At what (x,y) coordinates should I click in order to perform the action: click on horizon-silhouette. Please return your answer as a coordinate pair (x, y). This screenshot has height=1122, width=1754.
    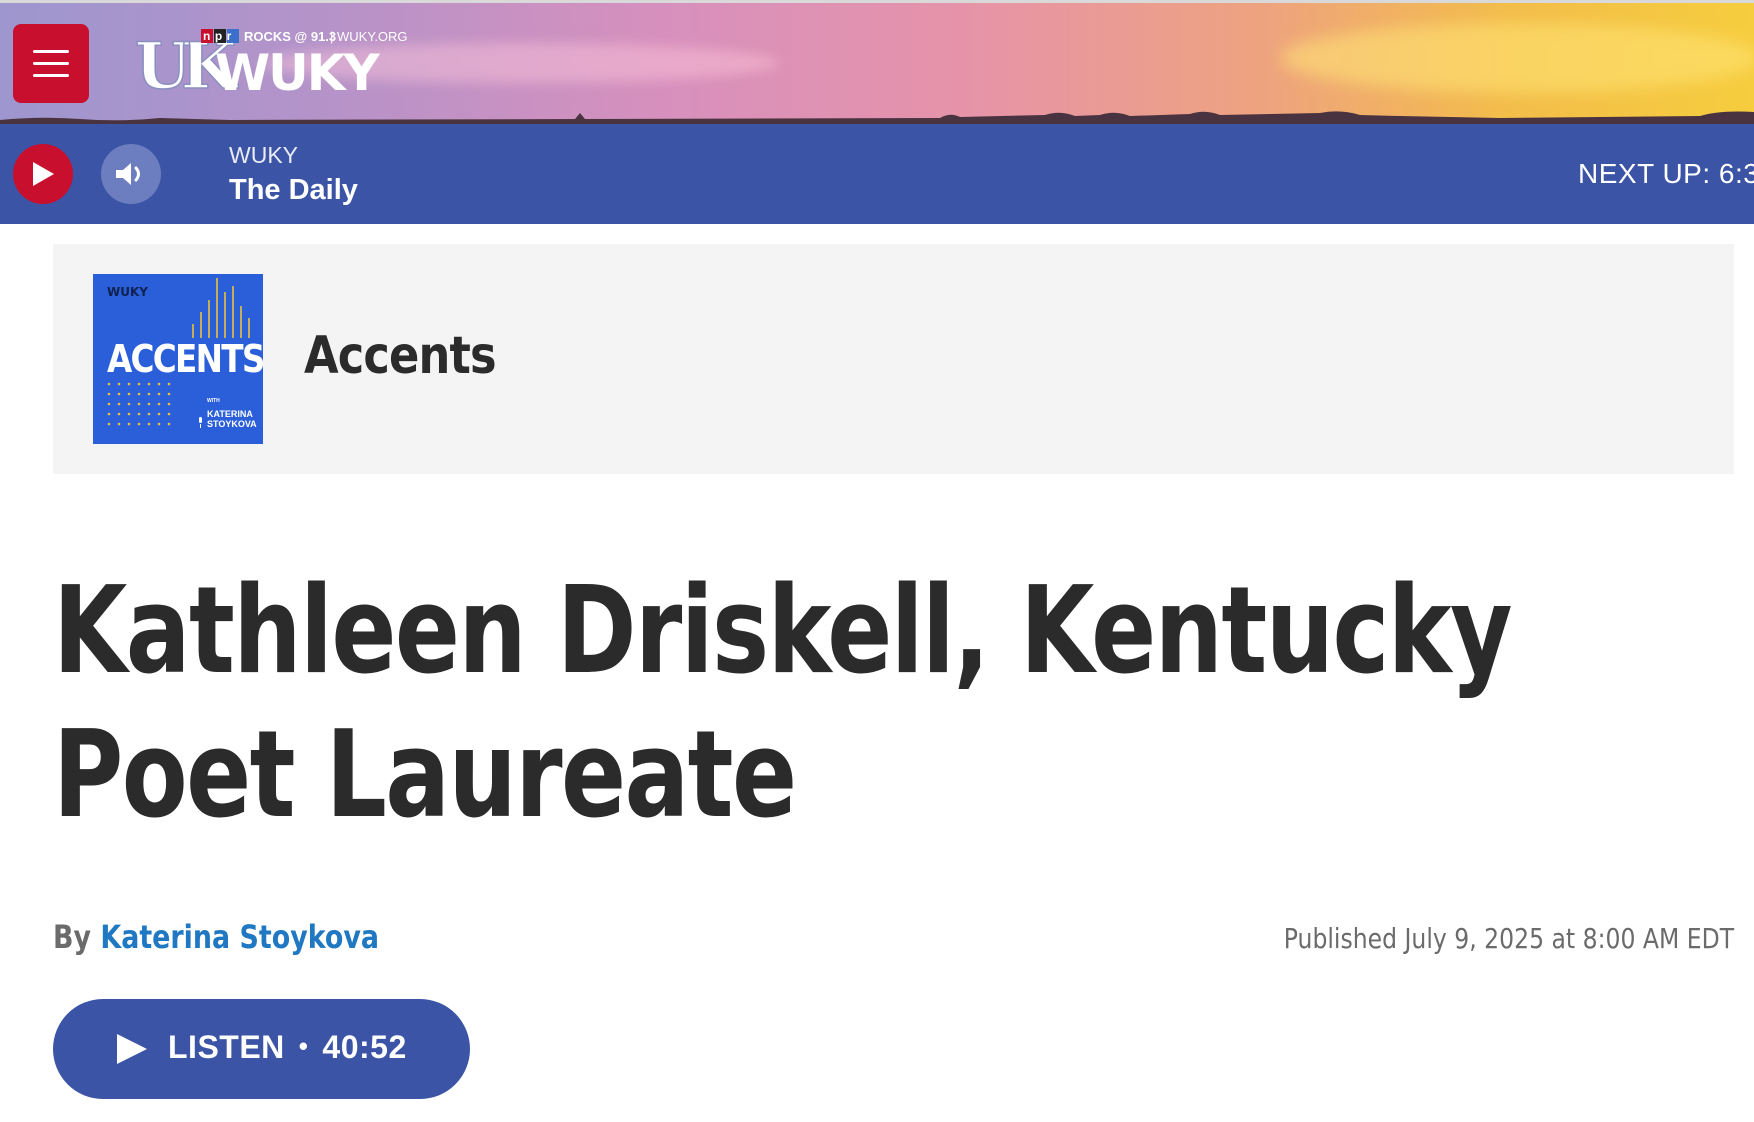
    Looking at the image, I should click on (877, 117).